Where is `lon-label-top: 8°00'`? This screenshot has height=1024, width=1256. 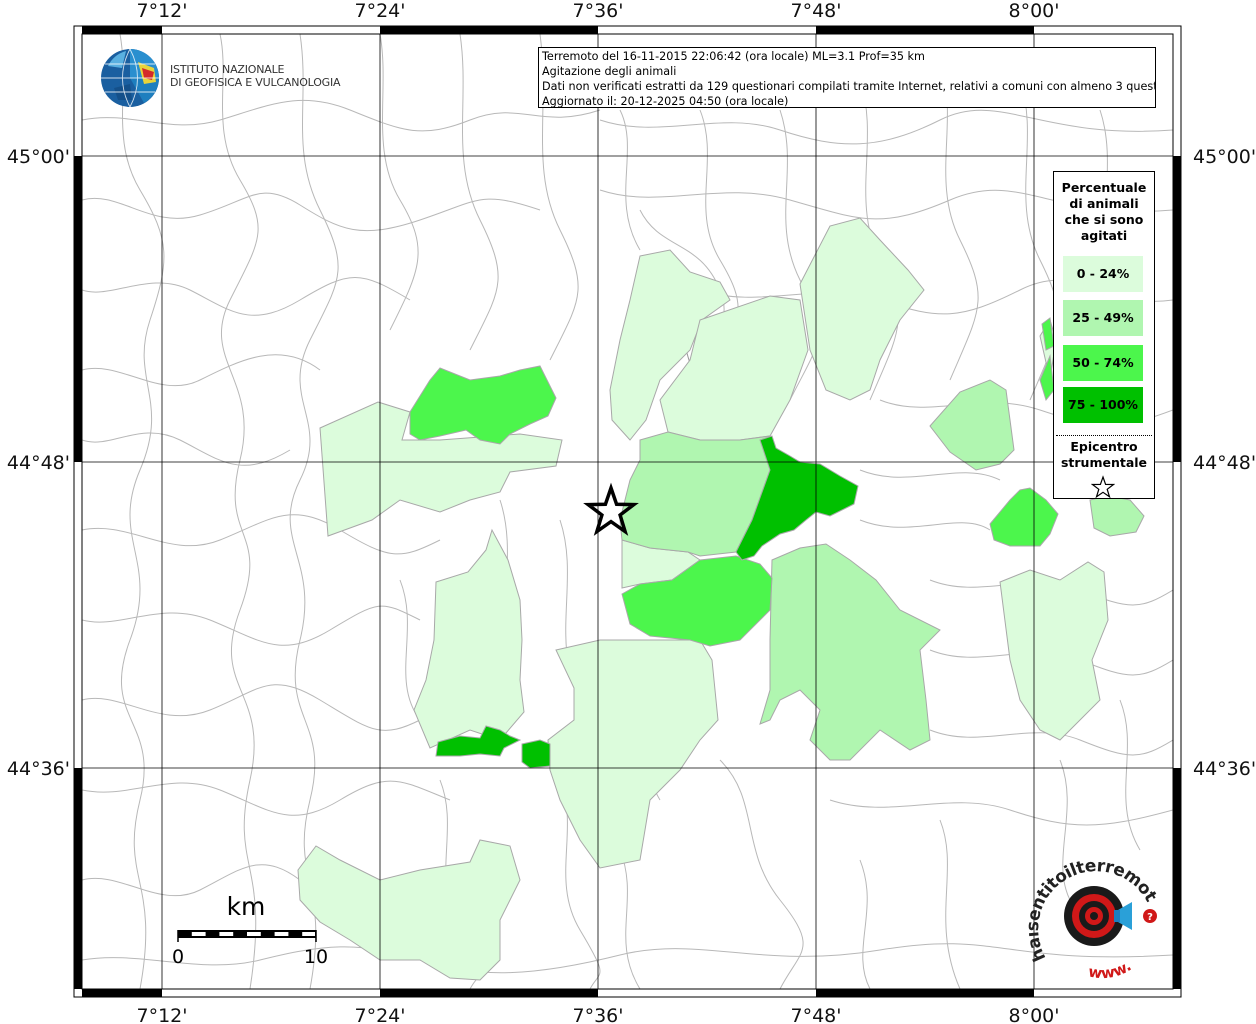
lon-label-top: 8°00' is located at coordinates (1034, 11).